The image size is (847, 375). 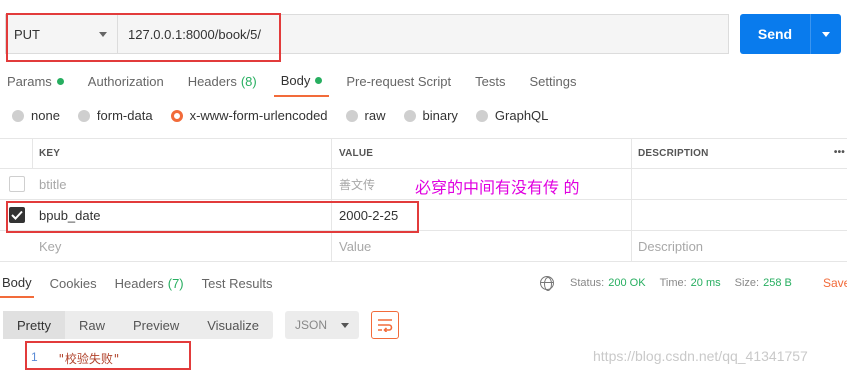 I want to click on response-tabs: Body Cookies Headers (7) Test Results, so click(x=144, y=283).